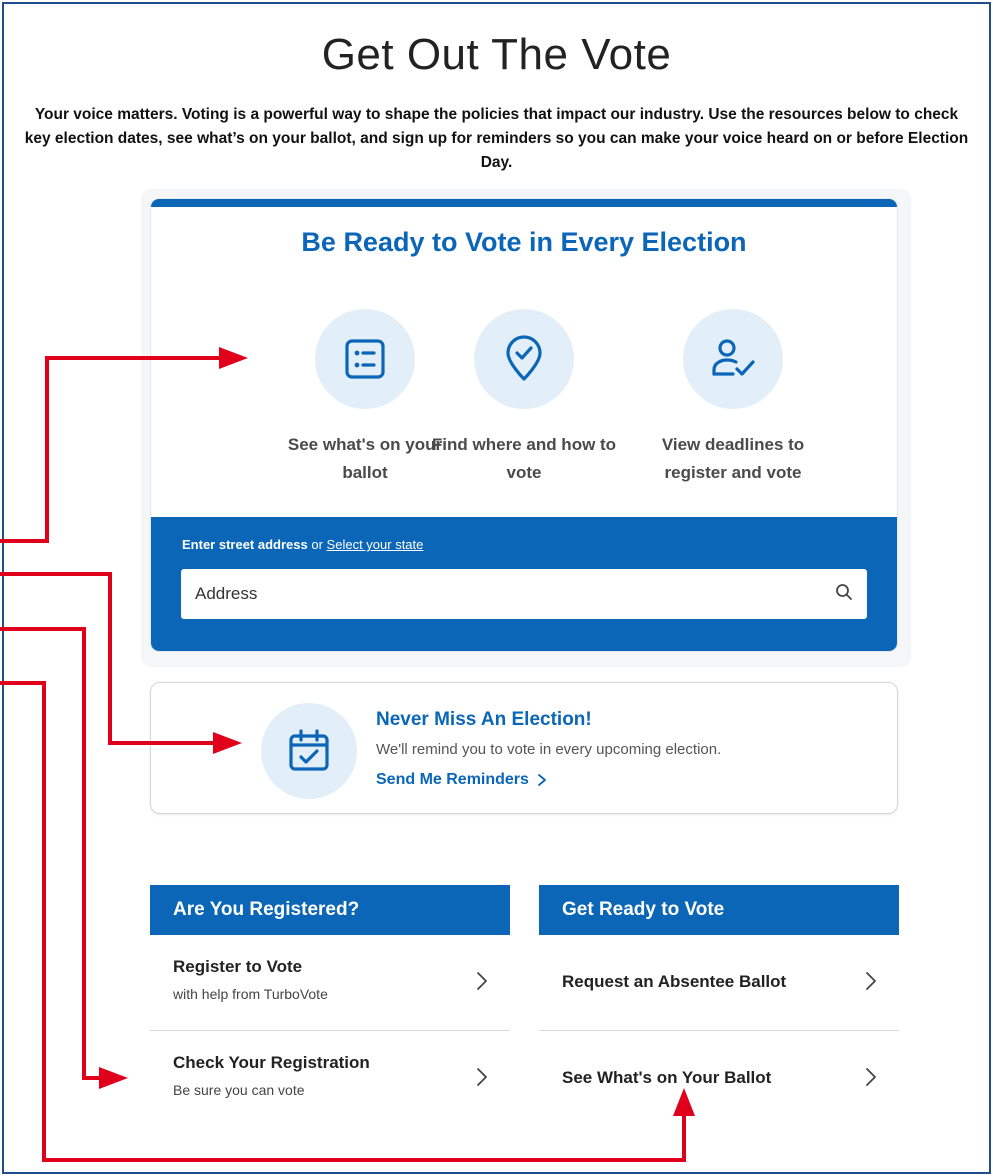  Describe the element at coordinates (719, 910) in the screenshot. I see `ready-heading: Get Ready to Vote` at that location.